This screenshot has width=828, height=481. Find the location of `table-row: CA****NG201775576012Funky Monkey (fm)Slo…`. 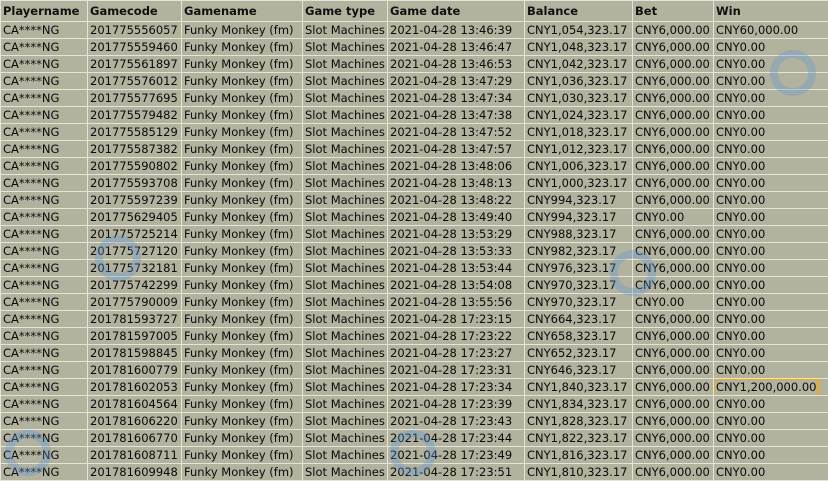

table-row: CA****NG201775576012Funky Monkey (fm)Slo… is located at coordinates (414, 81).